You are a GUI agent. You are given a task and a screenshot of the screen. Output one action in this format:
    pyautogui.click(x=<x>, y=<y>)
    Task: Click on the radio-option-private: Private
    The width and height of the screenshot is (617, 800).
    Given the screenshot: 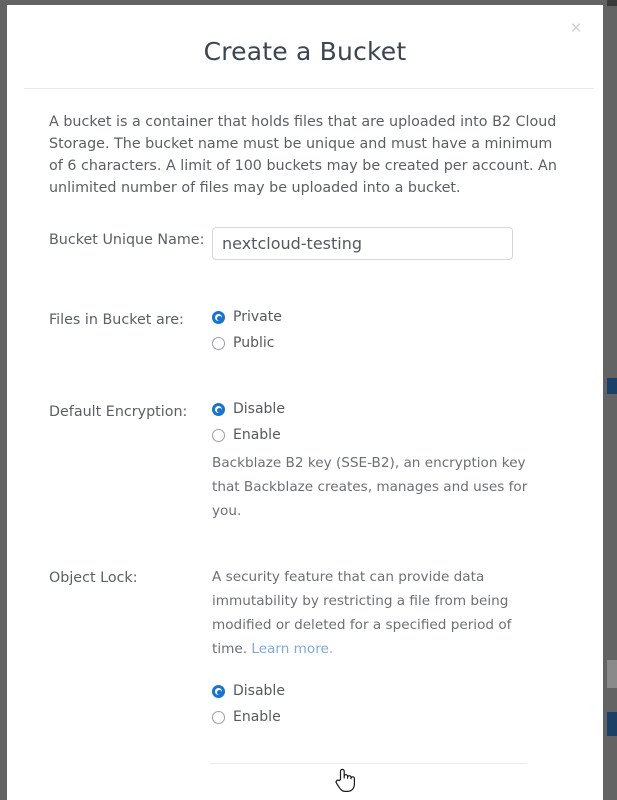 What is the action you would take?
    pyautogui.click(x=407, y=317)
    